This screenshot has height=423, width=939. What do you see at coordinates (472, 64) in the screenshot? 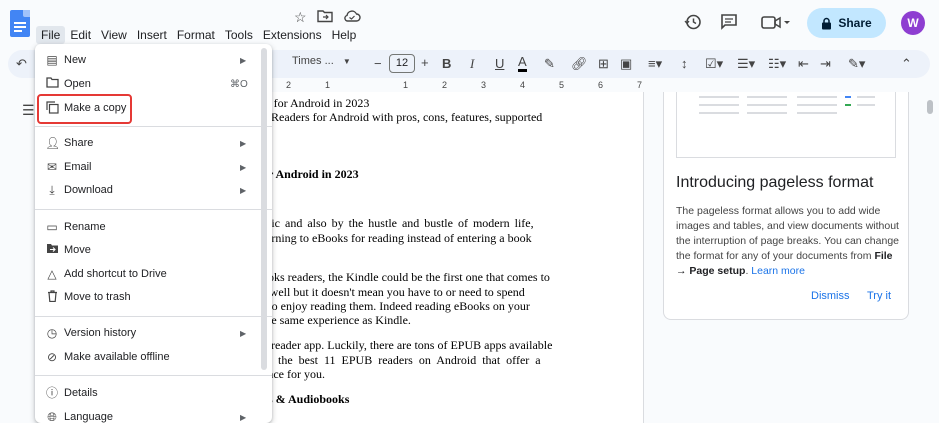
I see `italic-icon: I` at bounding box center [472, 64].